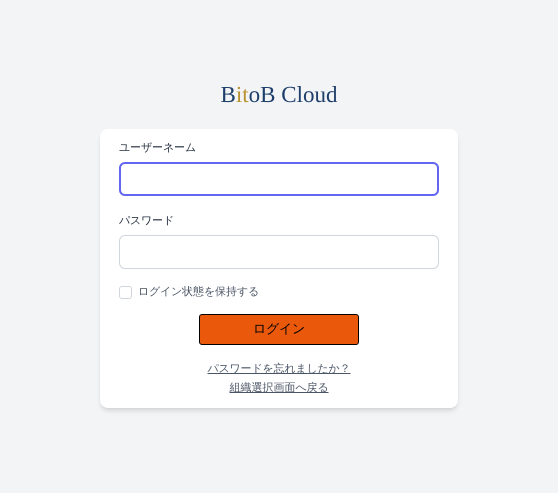  What do you see at coordinates (198, 292) in the screenshot?
I see `remember-label: ログイン状態を保持する` at bounding box center [198, 292].